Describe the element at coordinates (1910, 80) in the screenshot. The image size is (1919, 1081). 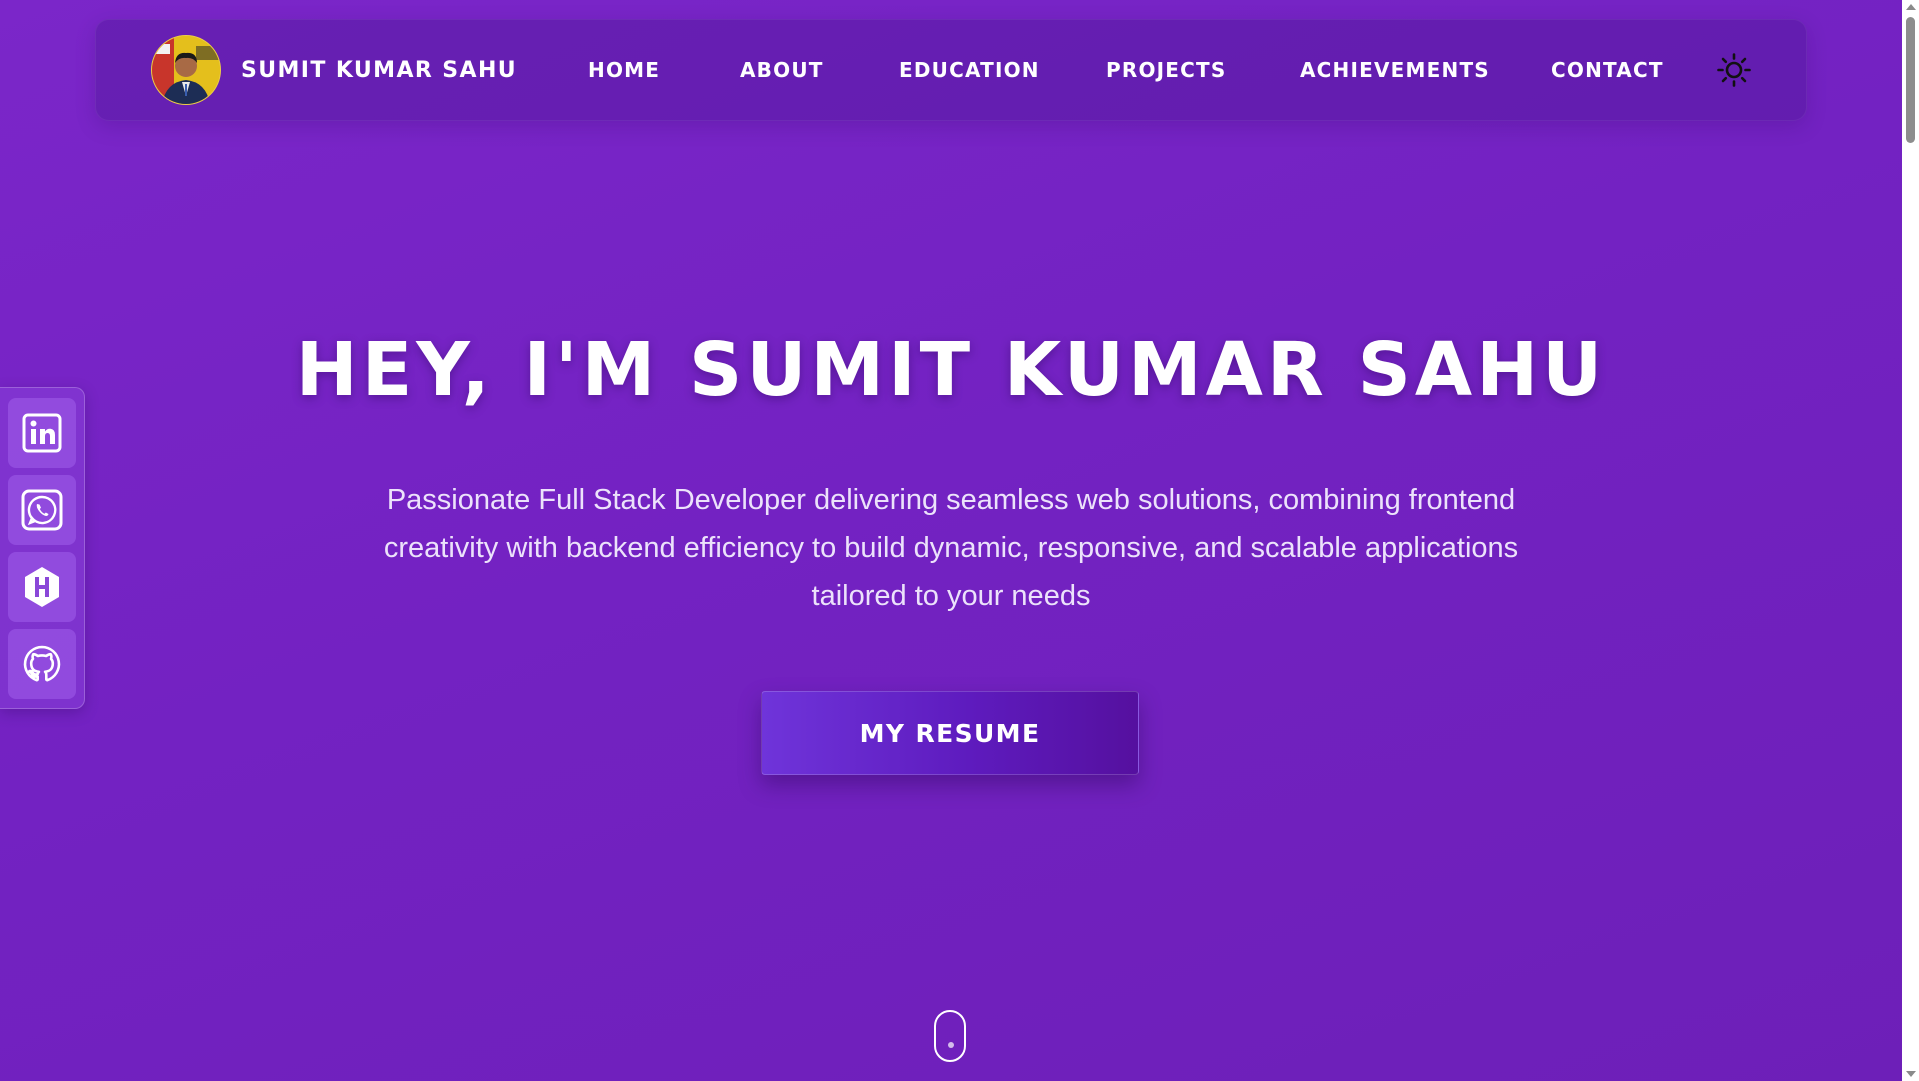
I see `scrollbar-thumb` at that location.